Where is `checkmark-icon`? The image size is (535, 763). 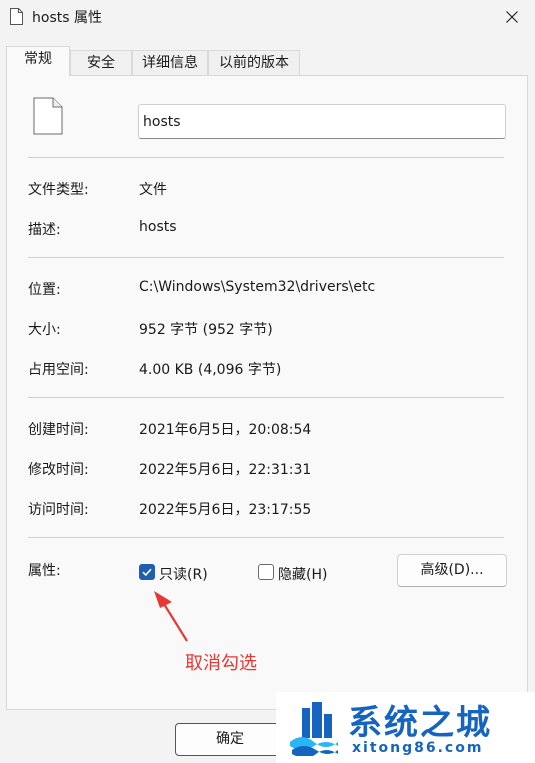 checkmark-icon is located at coordinates (147, 572).